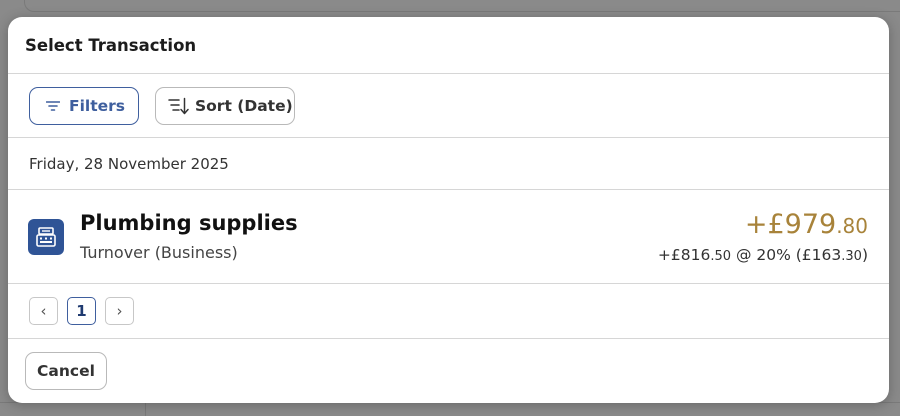  Describe the element at coordinates (129, 163) in the screenshot. I see `date-heading-text: Friday, 28 November 2025` at that location.